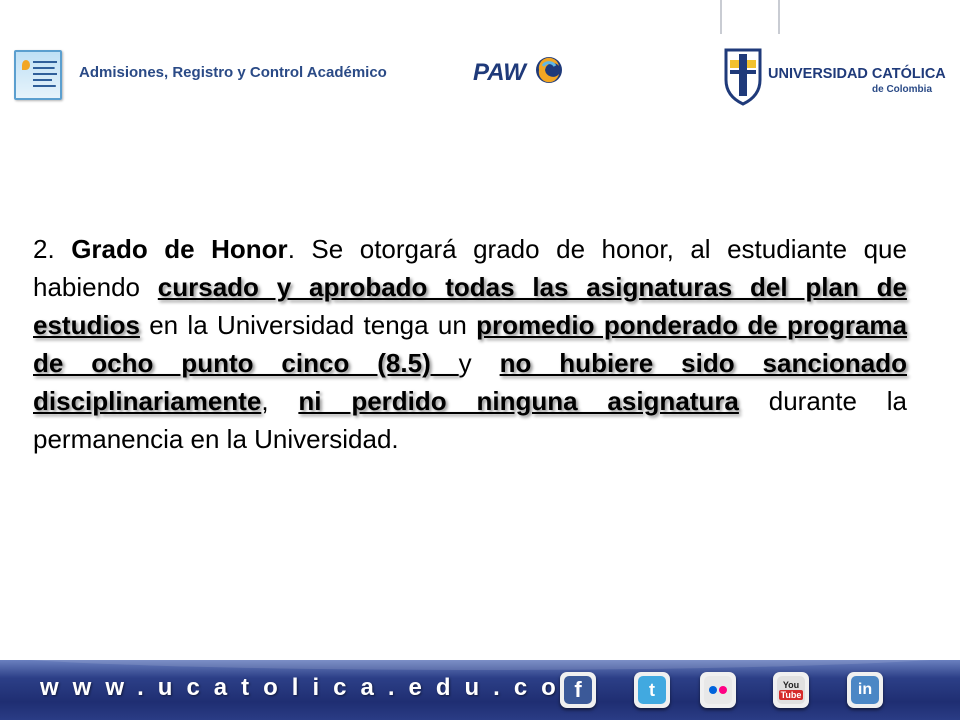  What do you see at coordinates (308, 325) in the screenshot?
I see `paragraph-text: en la Universidad tenga un` at bounding box center [308, 325].